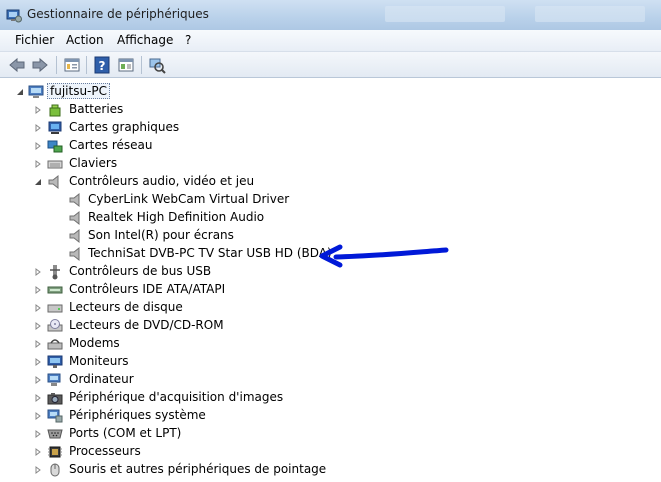  What do you see at coordinates (55, 272) in the screenshot?
I see `usb-icon` at bounding box center [55, 272].